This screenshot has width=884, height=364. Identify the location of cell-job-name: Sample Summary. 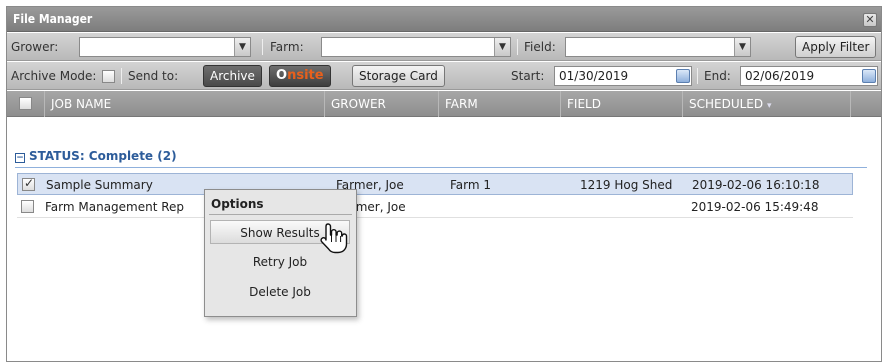
(99, 185).